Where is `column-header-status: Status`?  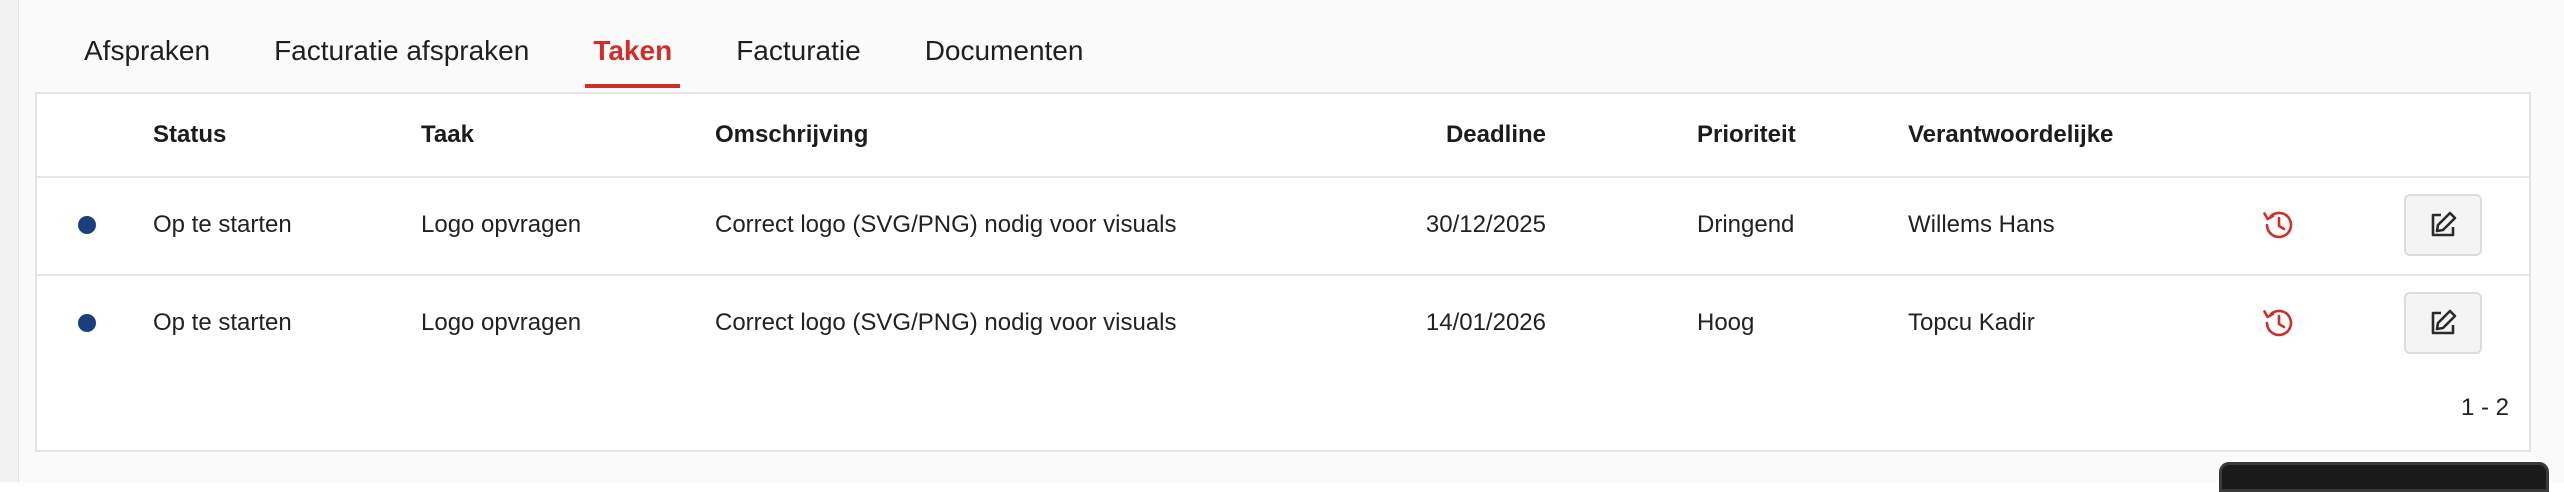 column-header-status: Status is located at coordinates (189, 135).